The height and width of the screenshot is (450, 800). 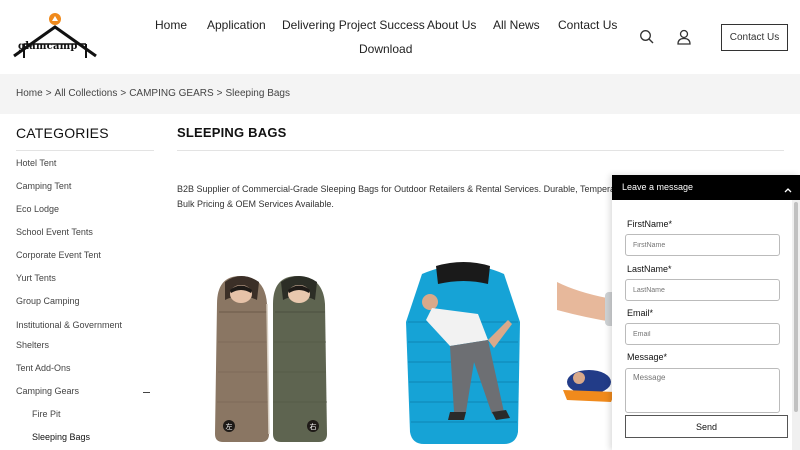 I want to click on breadcrumb-camping-gears: CAMPING GEARS, so click(x=171, y=93).